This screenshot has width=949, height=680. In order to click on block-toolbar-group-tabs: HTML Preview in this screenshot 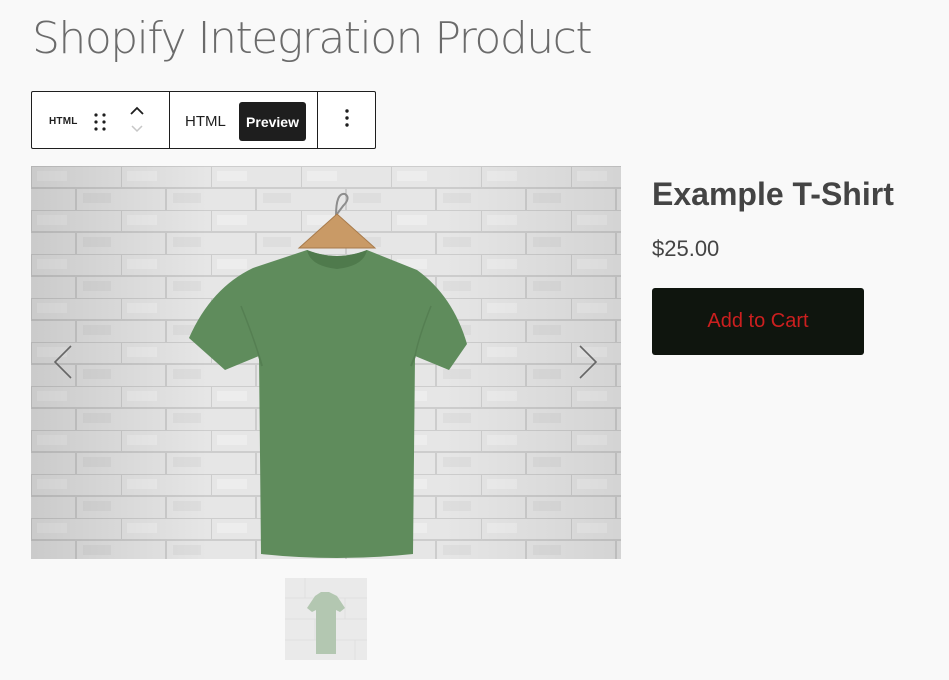, I will do `click(243, 120)`.